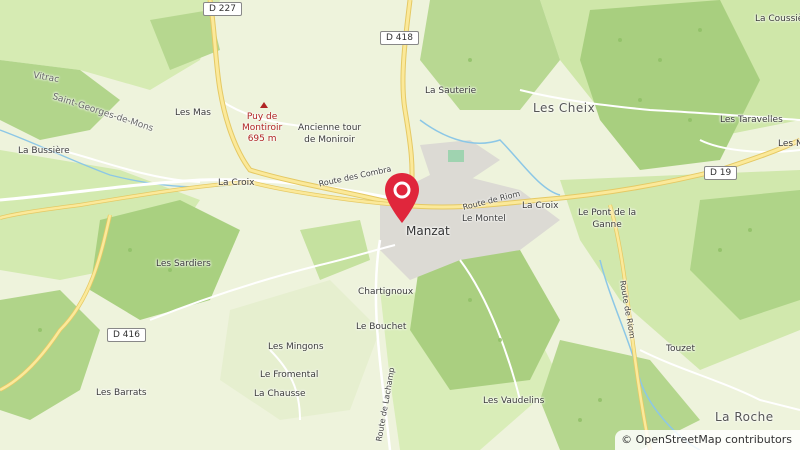 The width and height of the screenshot is (800, 450). What do you see at coordinates (564, 108) in the screenshot?
I see `place-les-cheix: Les Cheix` at bounding box center [564, 108].